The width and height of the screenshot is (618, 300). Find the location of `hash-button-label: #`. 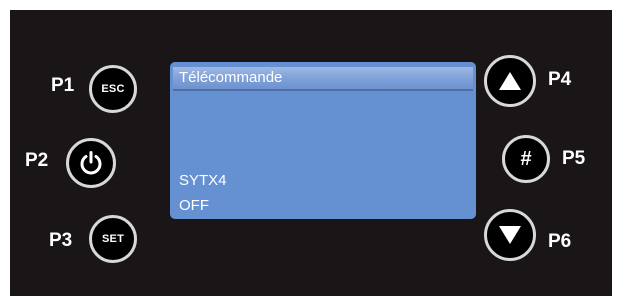

hash-button-label: # is located at coordinates (526, 159).